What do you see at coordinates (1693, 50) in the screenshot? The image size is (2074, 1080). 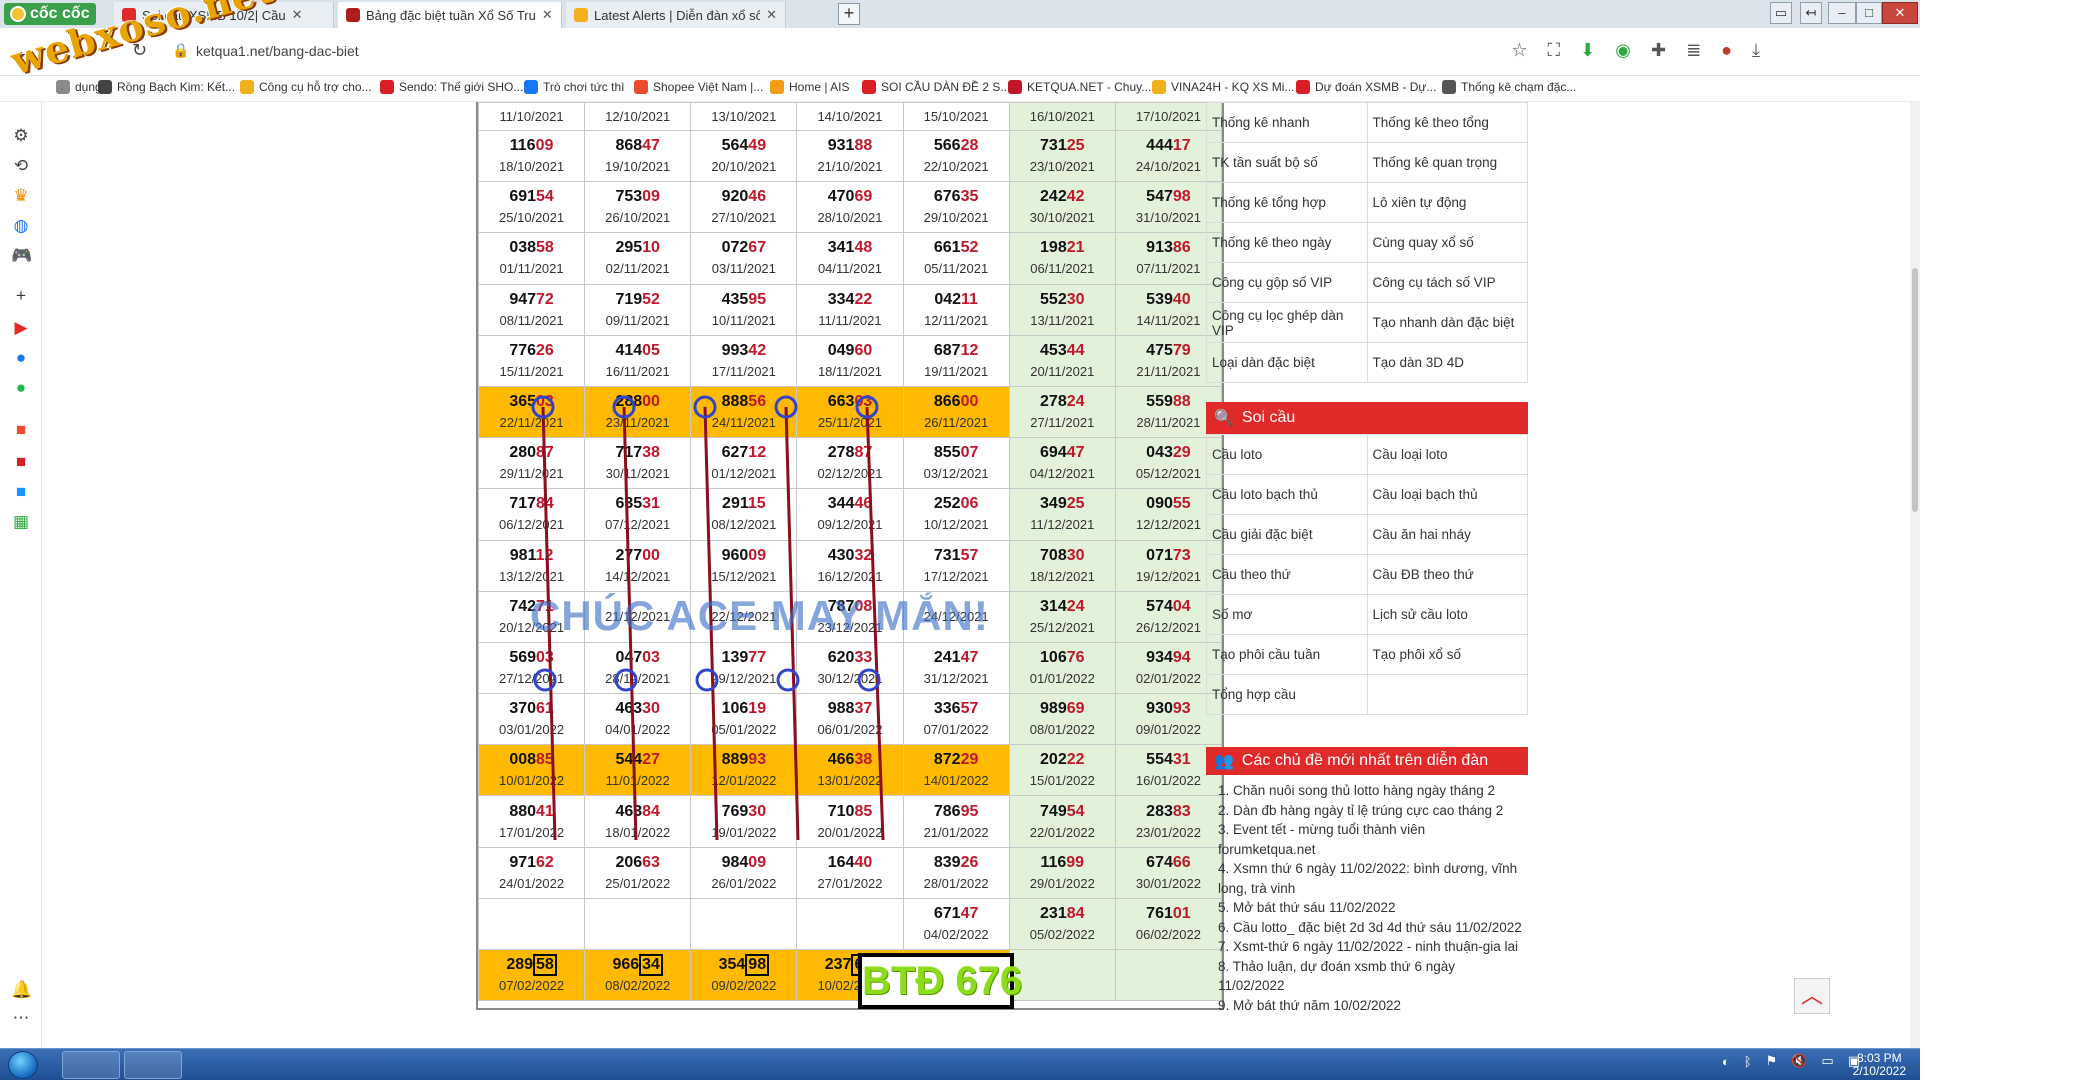 I see `reading-list-icon: ≣` at bounding box center [1693, 50].